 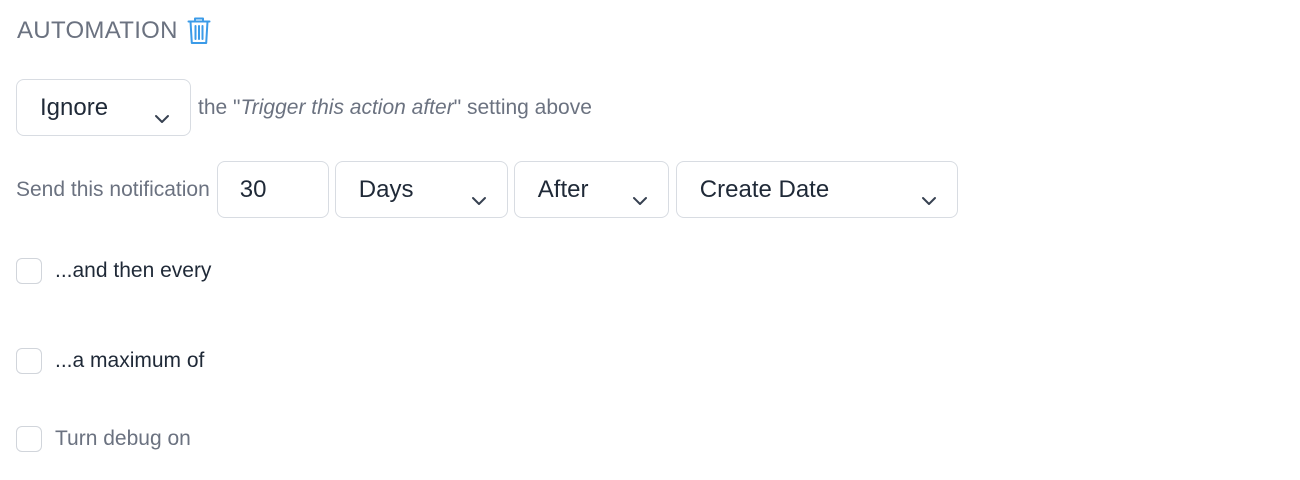 What do you see at coordinates (123, 438) in the screenshot?
I see `debug-label: Turn debug on` at bounding box center [123, 438].